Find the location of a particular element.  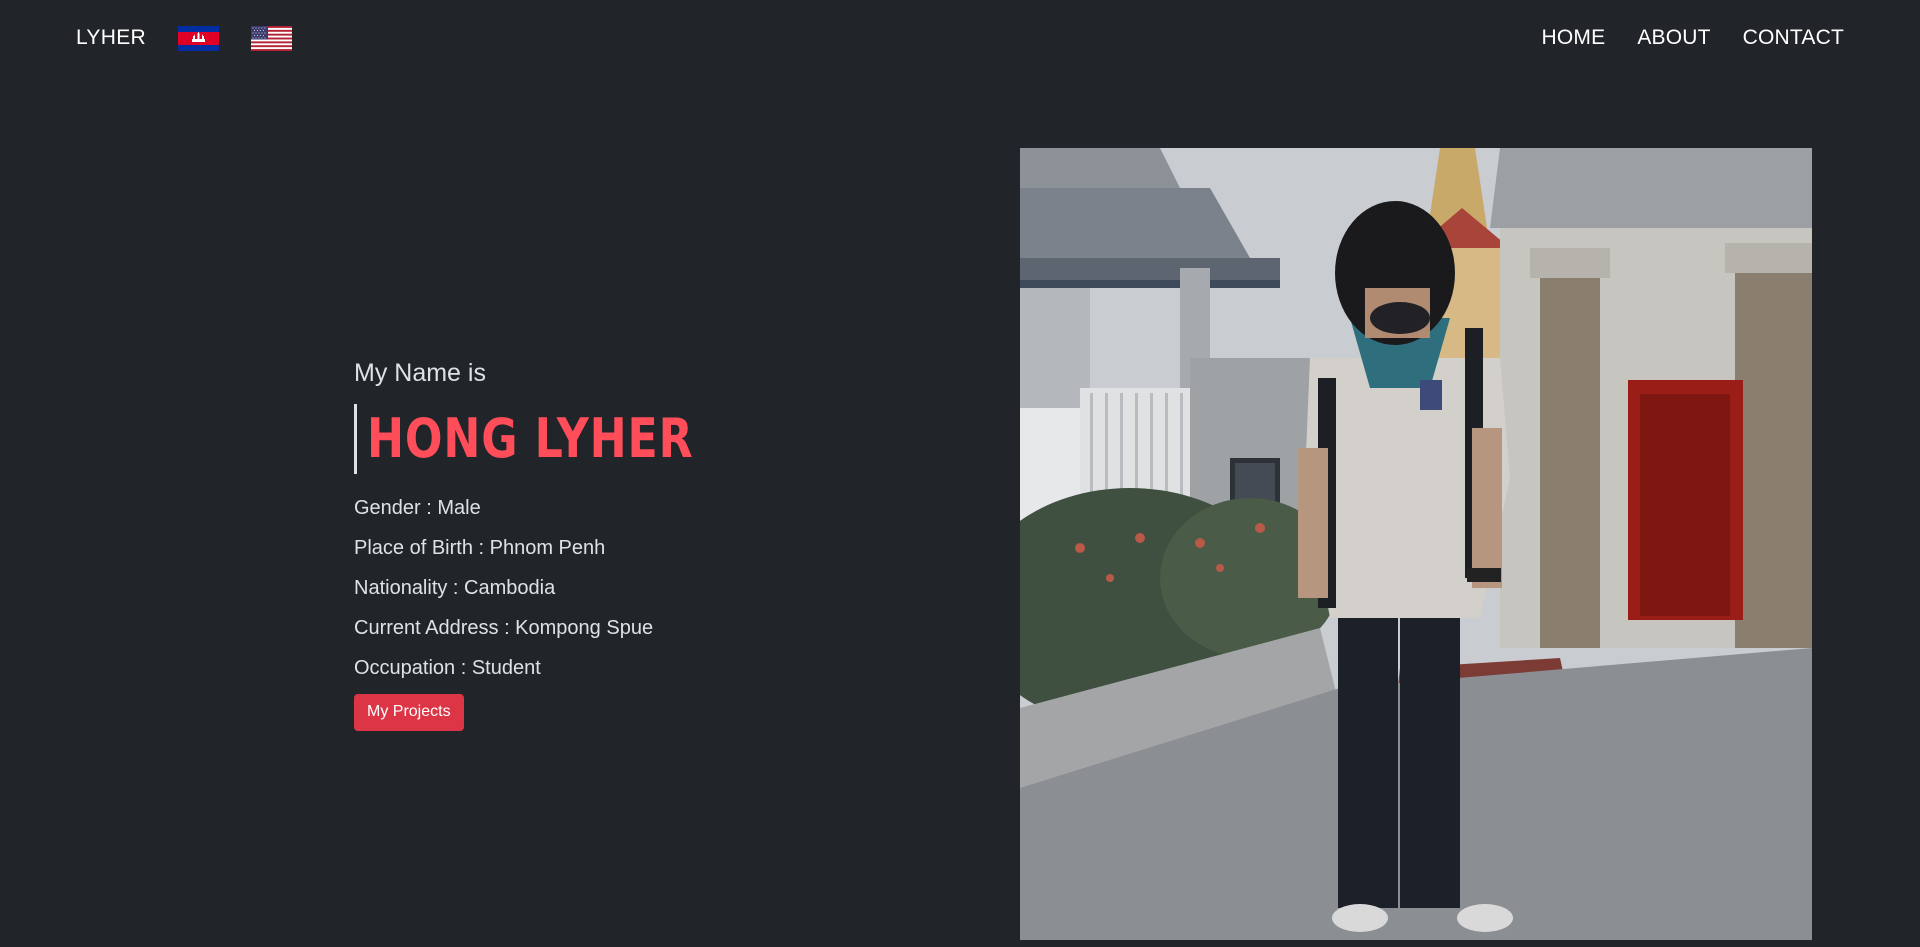

flag-usa-icon is located at coordinates (271, 38).